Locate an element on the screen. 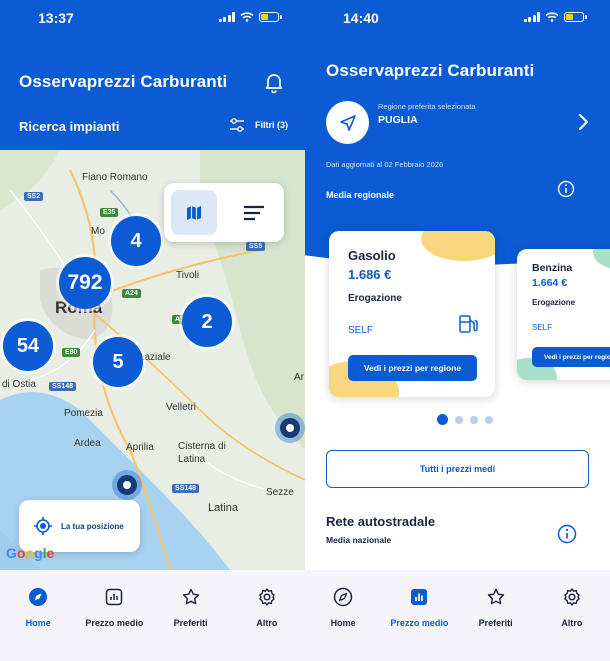 Image resolution: width=610 pixels, height=661 pixels. navigation-arrow-icon is located at coordinates (347, 122).